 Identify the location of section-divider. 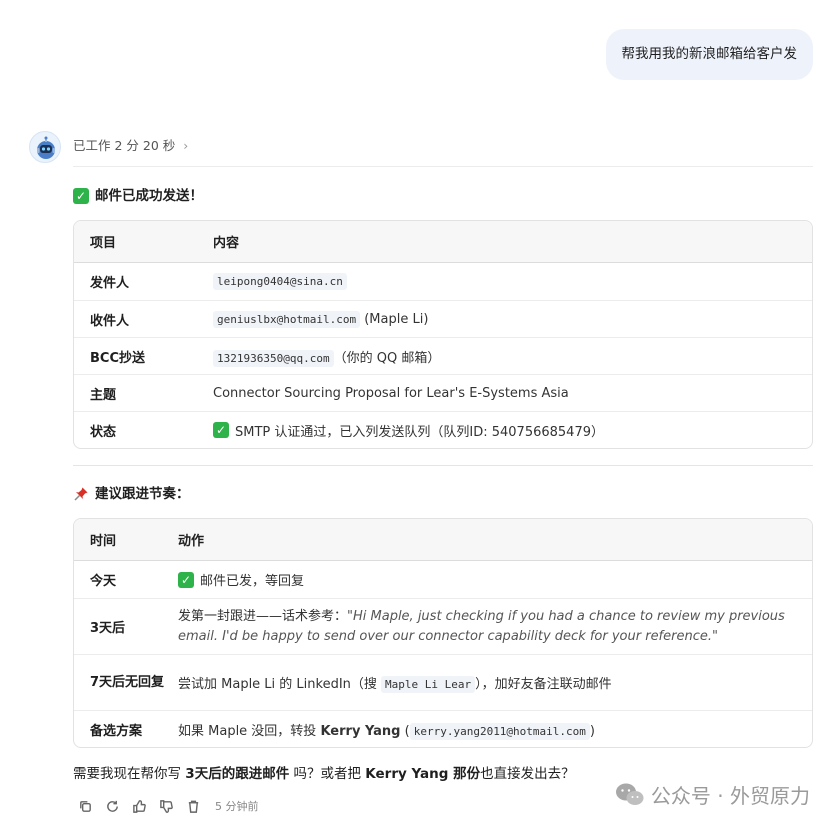
(443, 465).